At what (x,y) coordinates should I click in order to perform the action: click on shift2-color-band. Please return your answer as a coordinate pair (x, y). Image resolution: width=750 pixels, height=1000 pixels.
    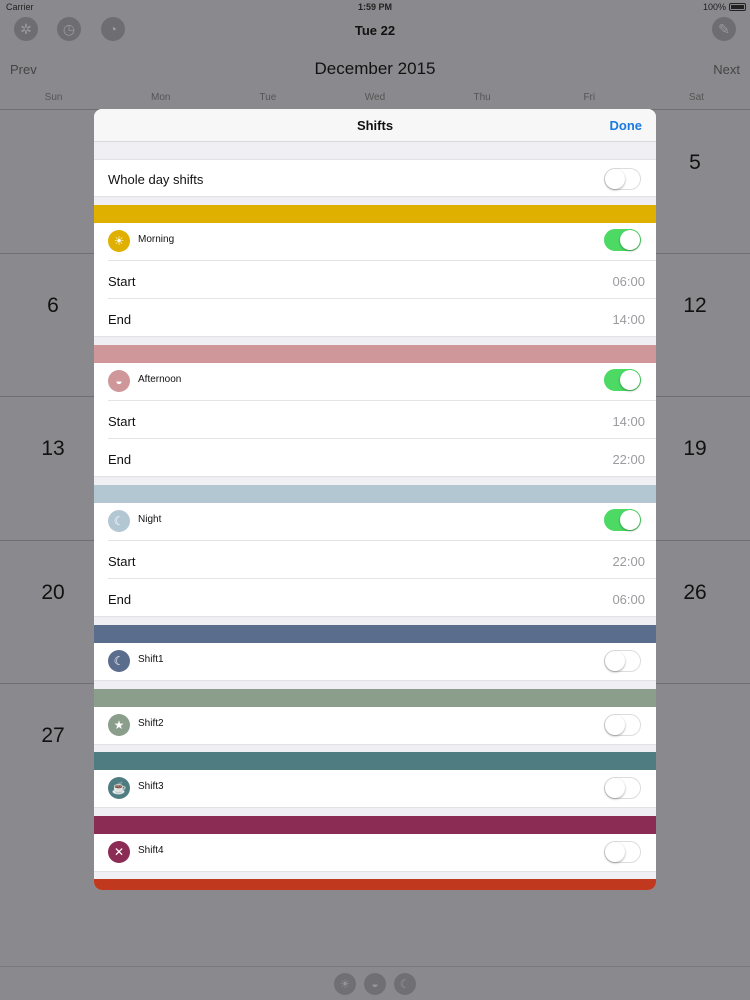
    Looking at the image, I should click on (375, 698).